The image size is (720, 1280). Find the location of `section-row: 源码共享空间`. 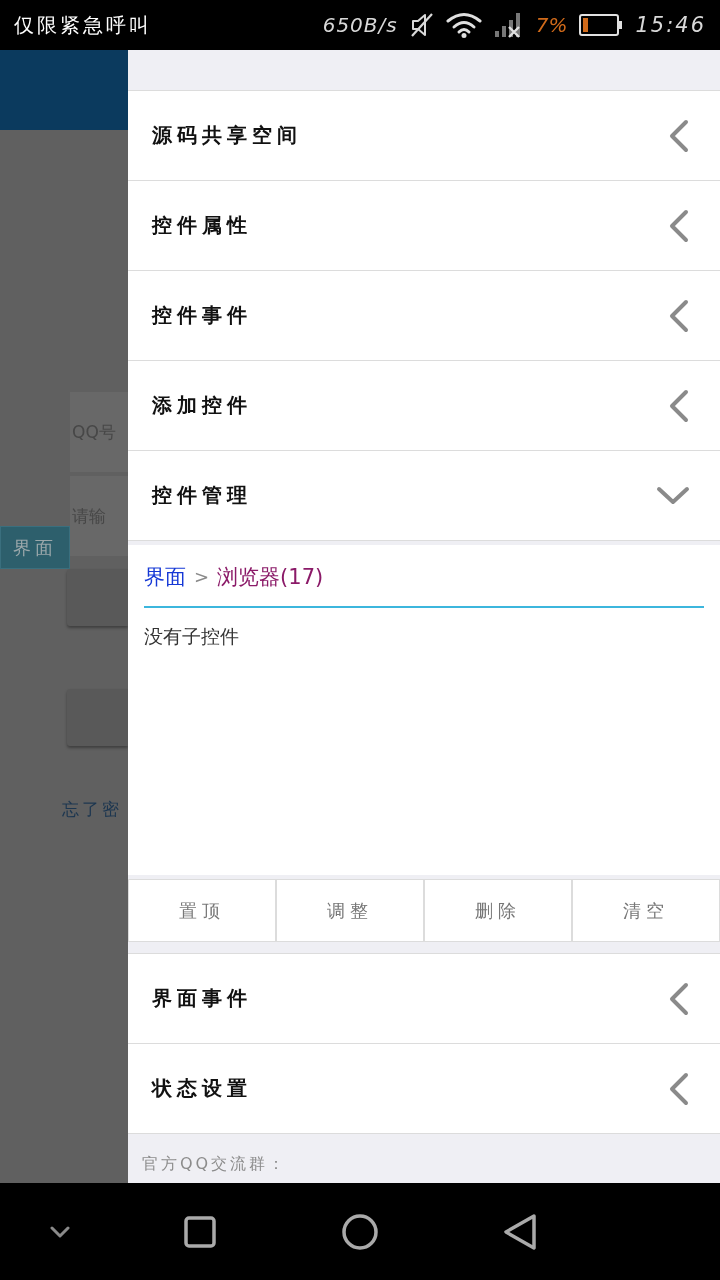

section-row: 源码共享空间 is located at coordinates (424, 135).